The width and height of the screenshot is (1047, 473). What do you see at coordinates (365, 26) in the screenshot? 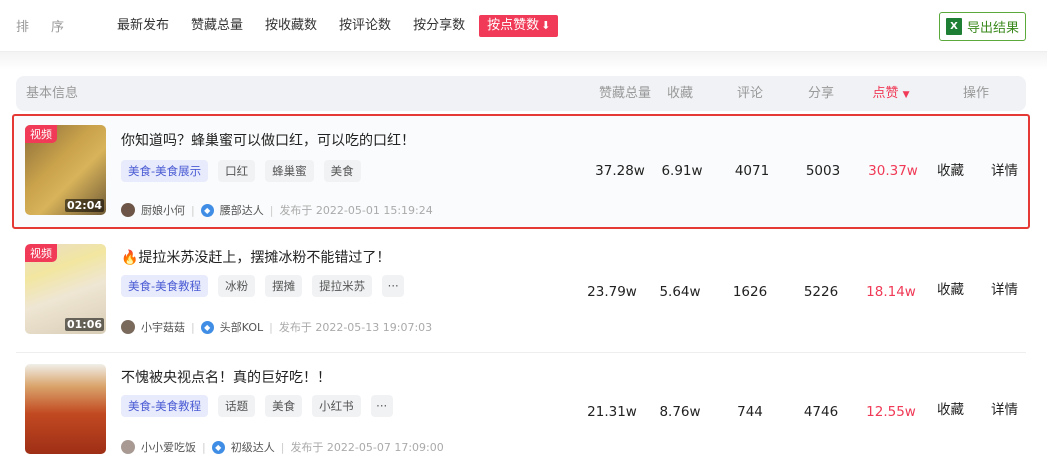
I see `sort-comment: 按评论数` at bounding box center [365, 26].